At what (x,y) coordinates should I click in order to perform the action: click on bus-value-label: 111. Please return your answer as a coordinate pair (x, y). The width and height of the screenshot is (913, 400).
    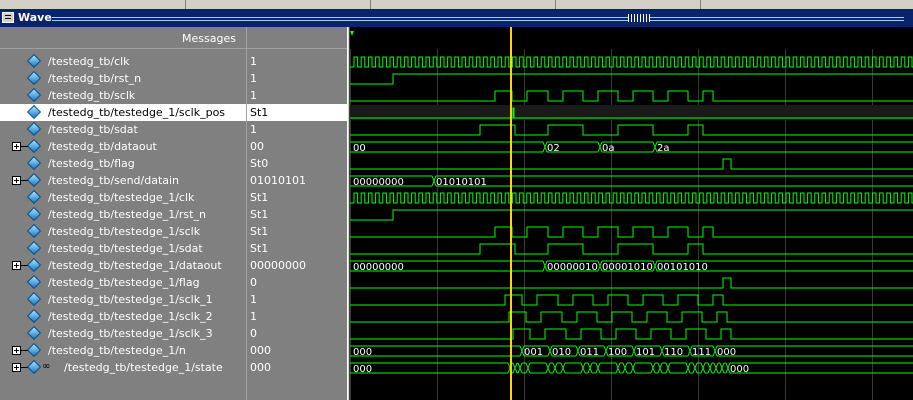
    Looking at the image, I should click on (701, 352).